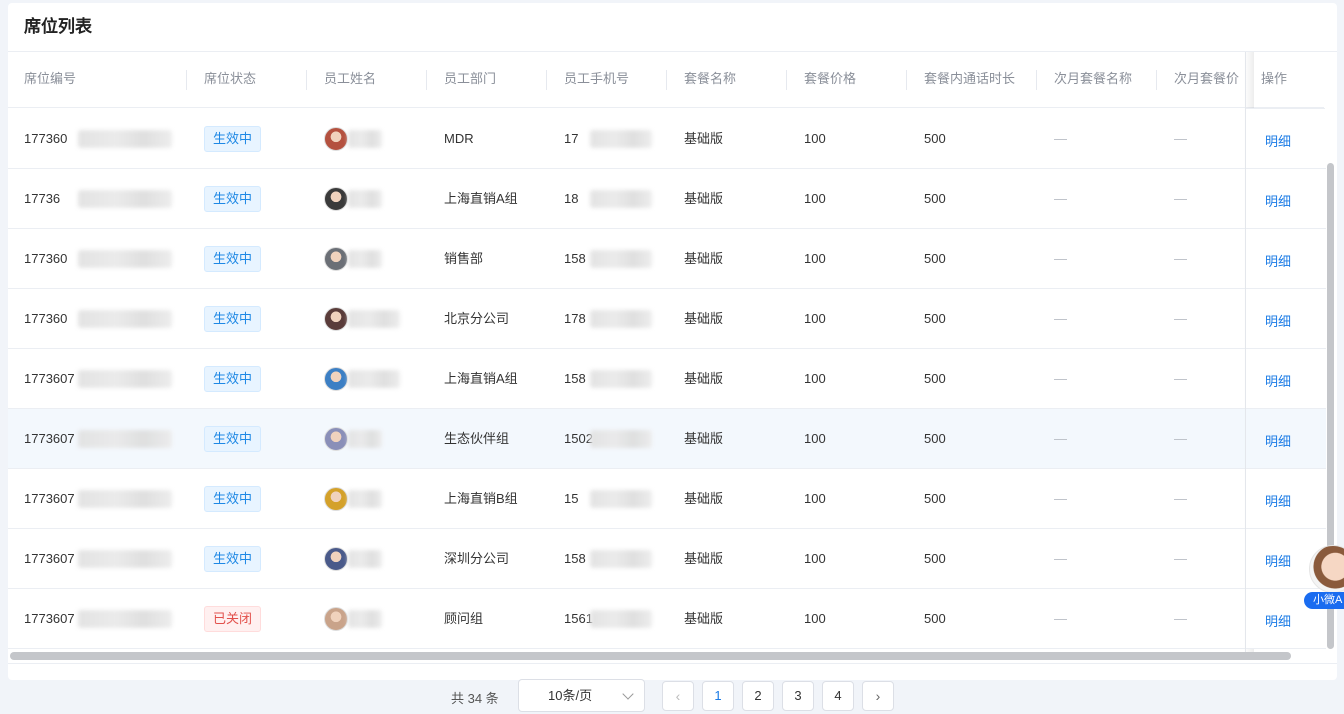  What do you see at coordinates (838, 696) in the screenshot?
I see `page-button-4: 4` at bounding box center [838, 696].